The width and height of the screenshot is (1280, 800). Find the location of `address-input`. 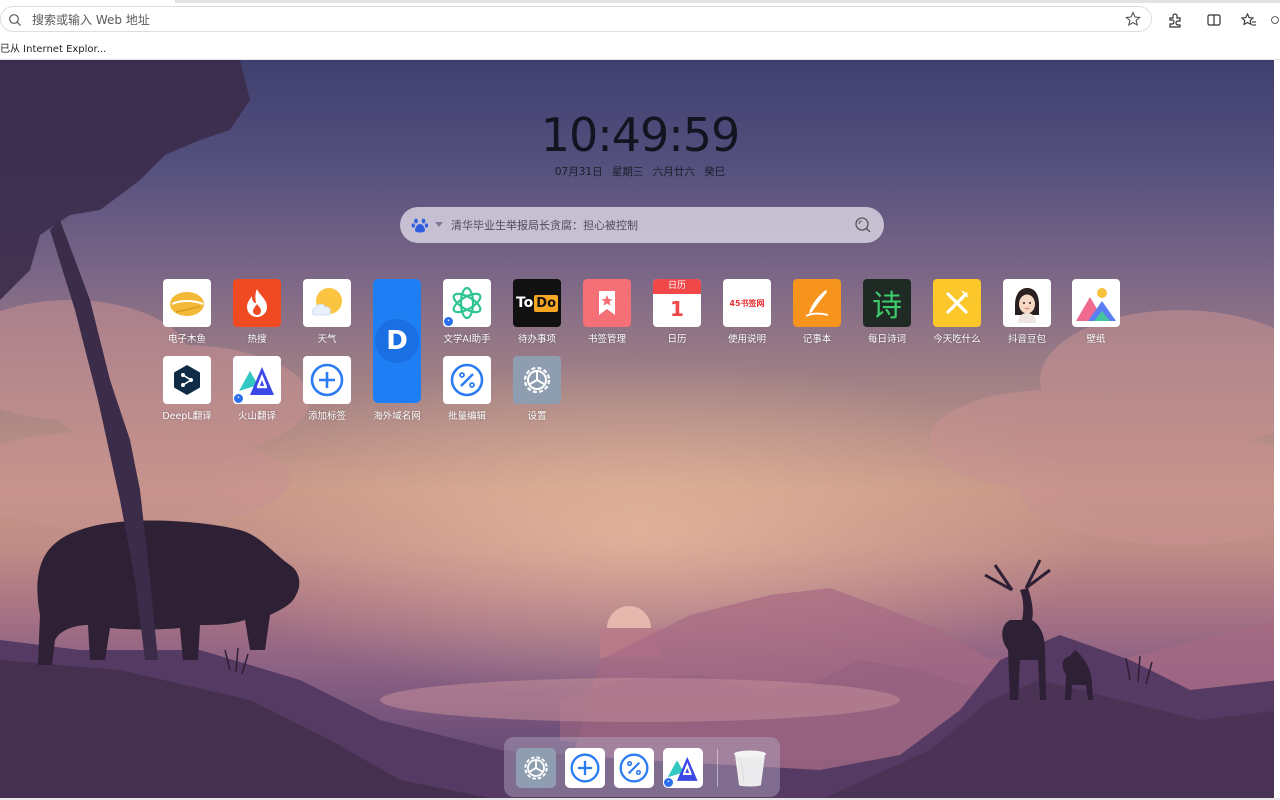

address-input is located at coordinates (572, 20).